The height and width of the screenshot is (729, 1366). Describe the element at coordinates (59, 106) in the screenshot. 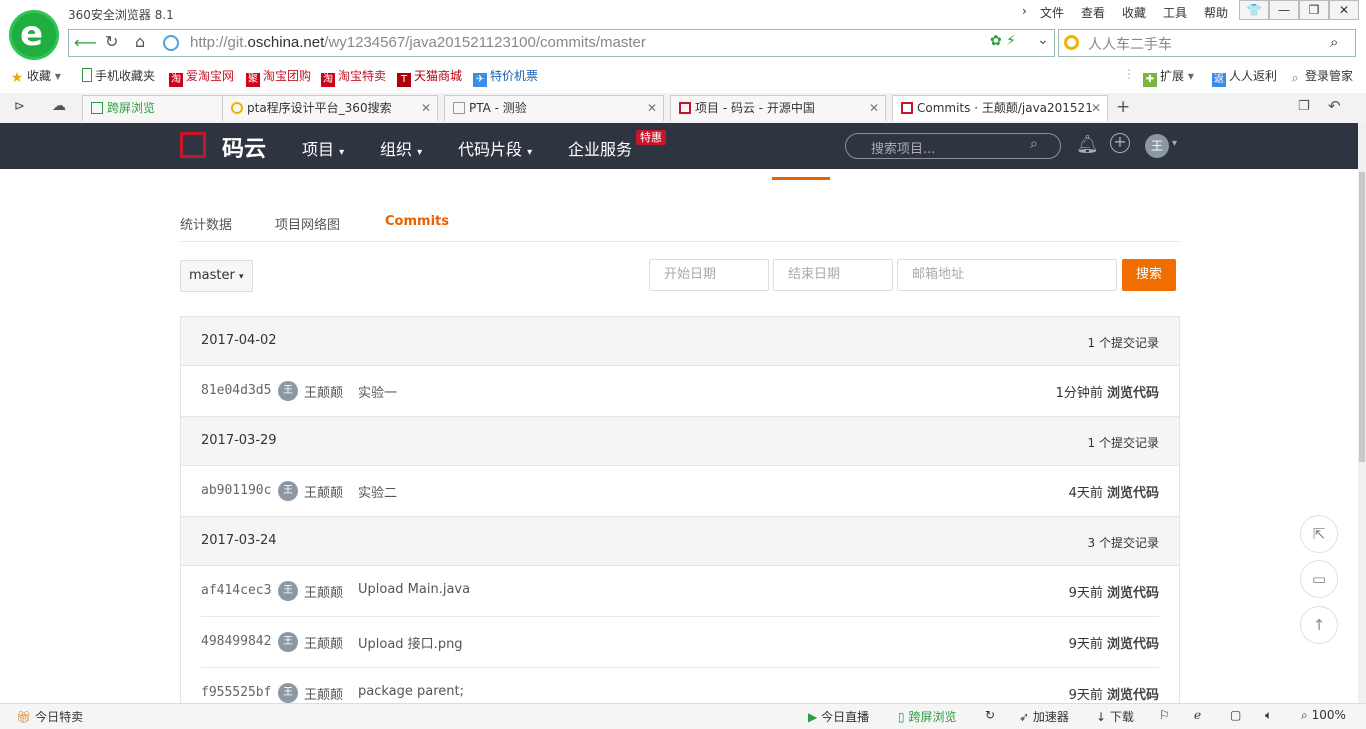

I see `cloud-icon: ☁` at that location.